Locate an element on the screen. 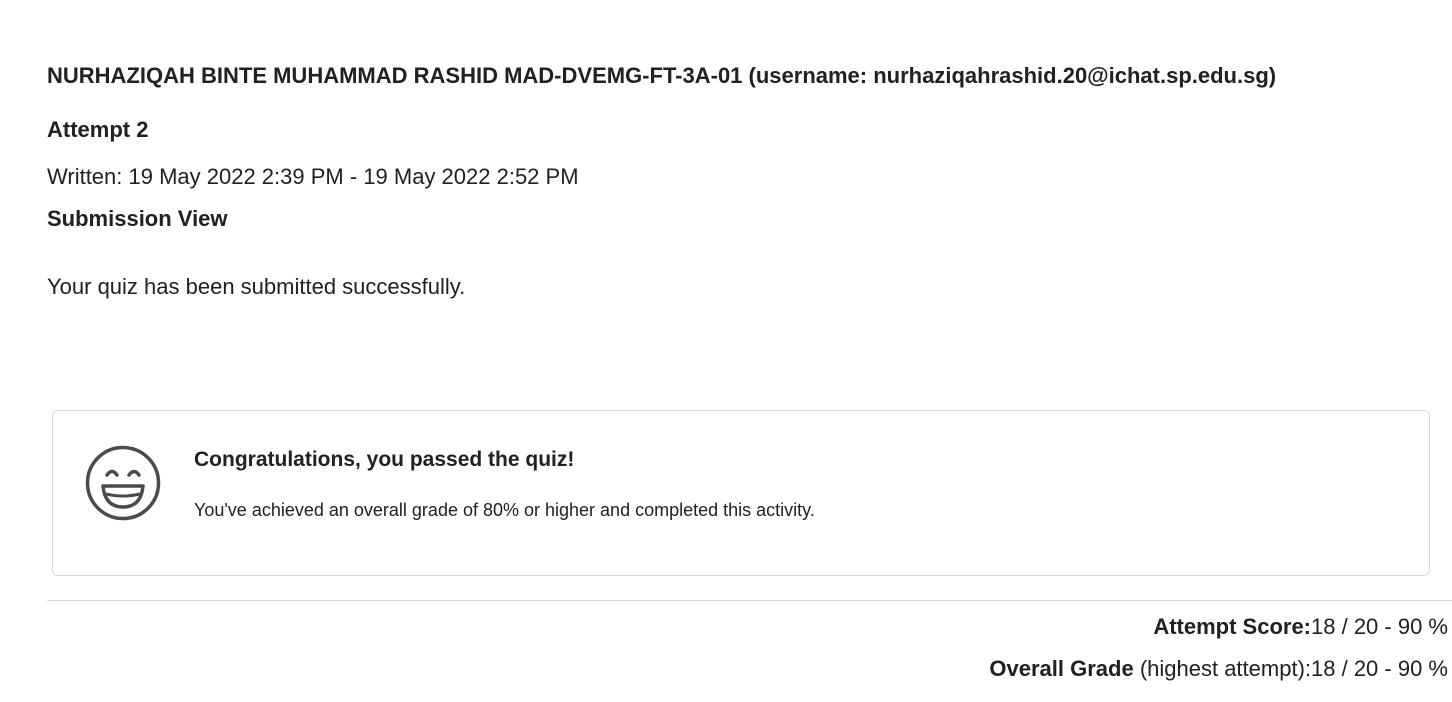  attempt-title: Attempt 2 is located at coordinates (98, 129).